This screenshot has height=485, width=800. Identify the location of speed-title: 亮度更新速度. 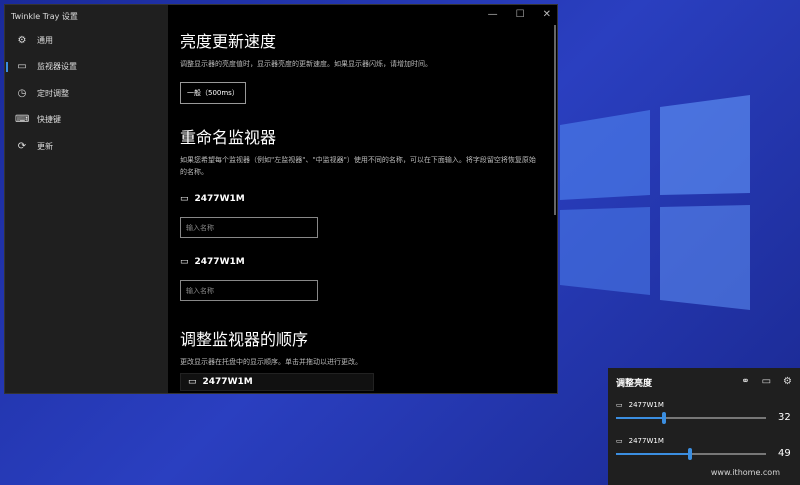
(228, 41).